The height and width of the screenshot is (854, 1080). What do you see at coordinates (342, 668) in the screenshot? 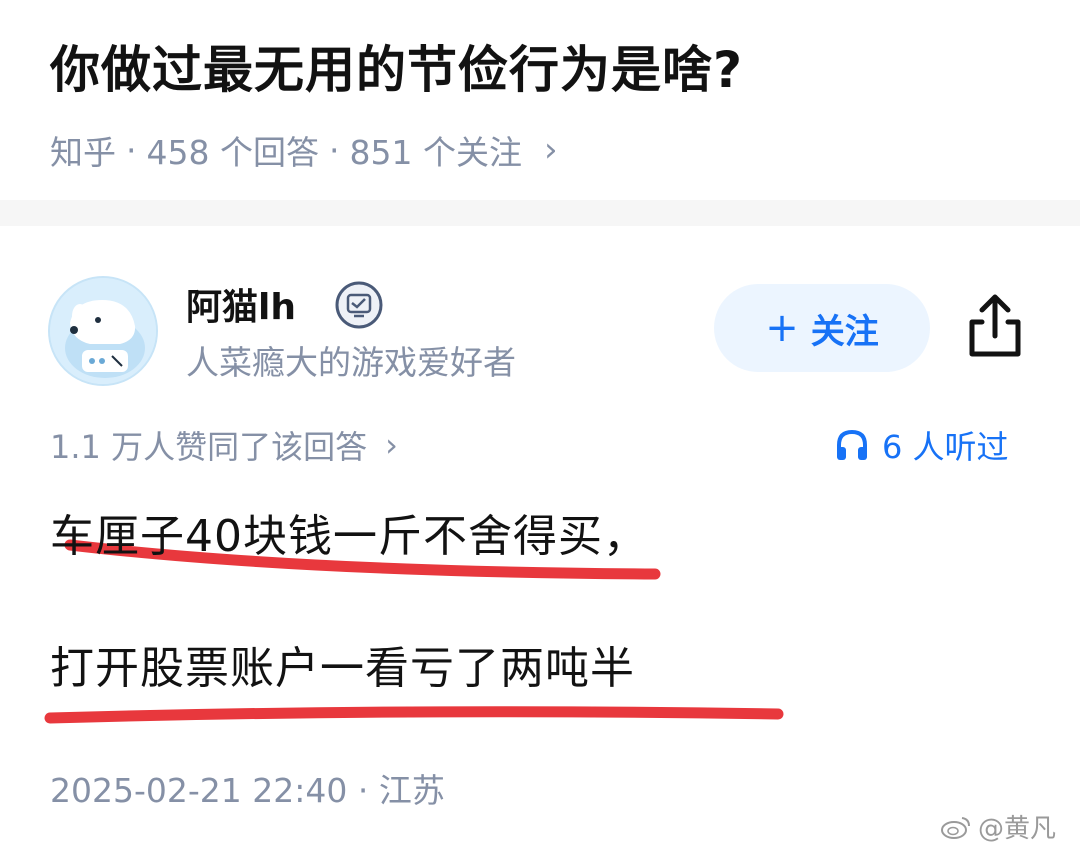
I see `answer-line: 打开股票账户一看亏了两吨半` at bounding box center [342, 668].